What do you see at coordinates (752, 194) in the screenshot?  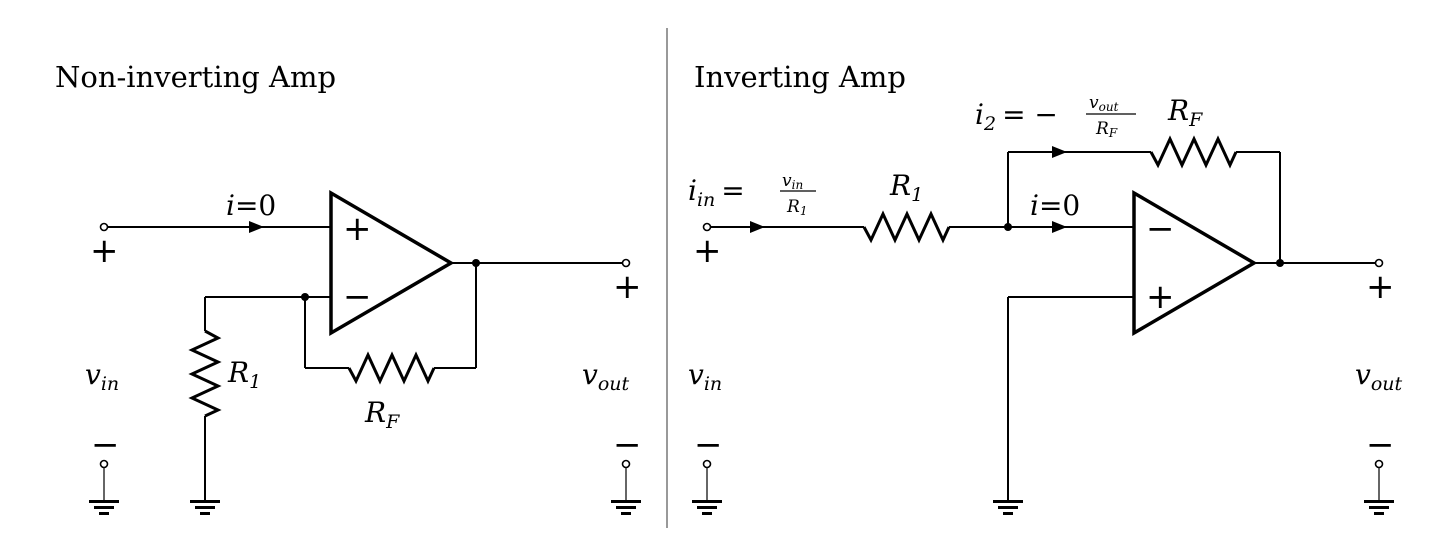 I see `iin-label: iin = vin R1` at bounding box center [752, 194].